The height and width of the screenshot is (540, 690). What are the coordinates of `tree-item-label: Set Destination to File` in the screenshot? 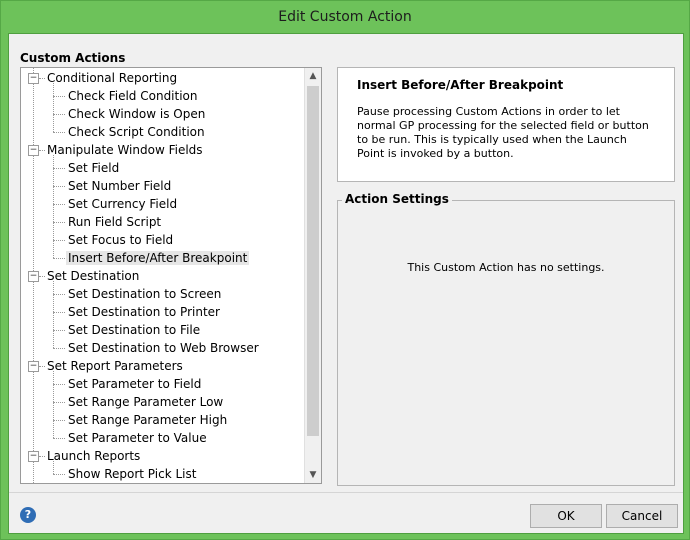 It's located at (134, 330).